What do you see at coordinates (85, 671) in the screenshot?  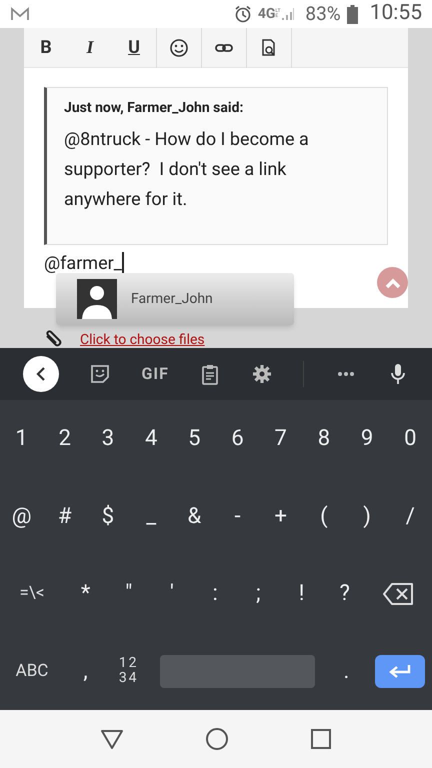 I see `keyboard-key: ,` at bounding box center [85, 671].